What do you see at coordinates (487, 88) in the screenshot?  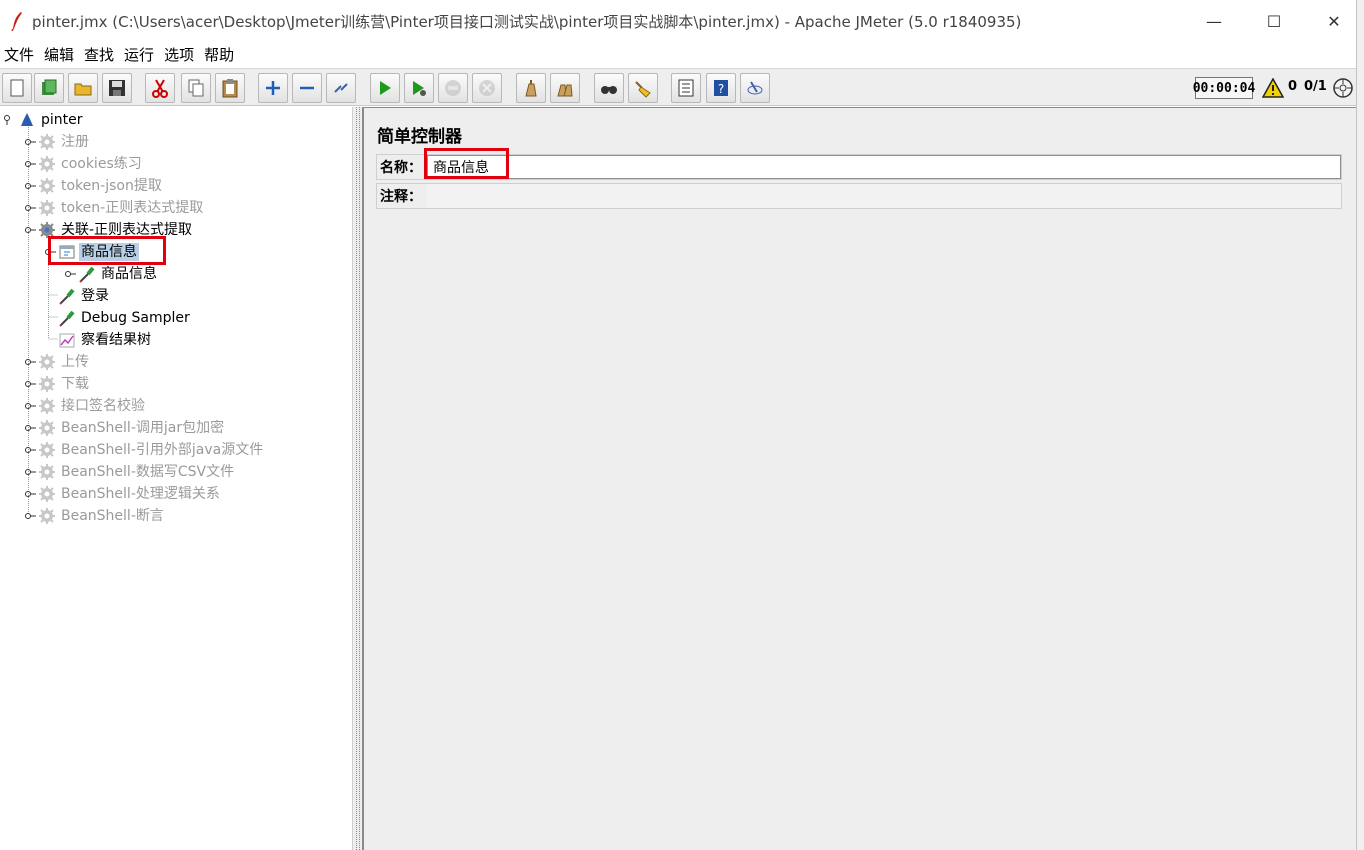 I see `shutdown-button` at bounding box center [487, 88].